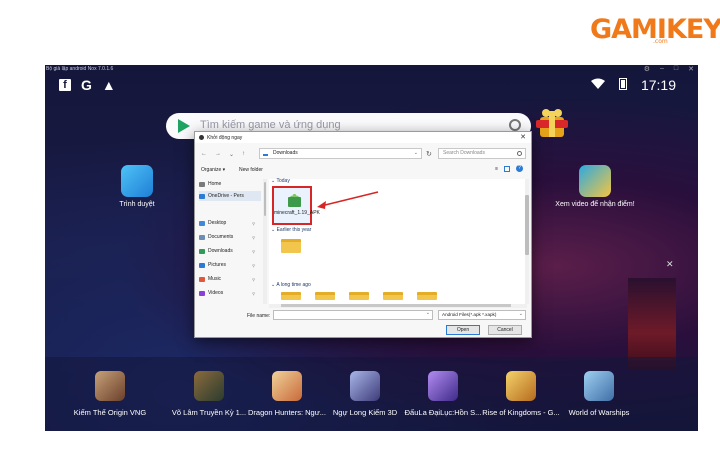 This screenshot has height=450, width=720. What do you see at coordinates (348, 200) in the screenshot?
I see `annotation-arrow` at bounding box center [348, 200].